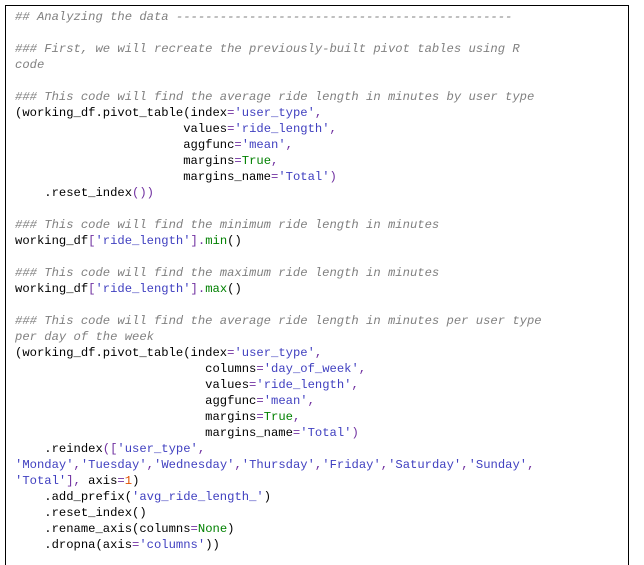 This screenshot has height=565, width=644. What do you see at coordinates (321, 289) in the screenshot?
I see `code-line-max-expr: working_df['ride_length'].max()` at bounding box center [321, 289].